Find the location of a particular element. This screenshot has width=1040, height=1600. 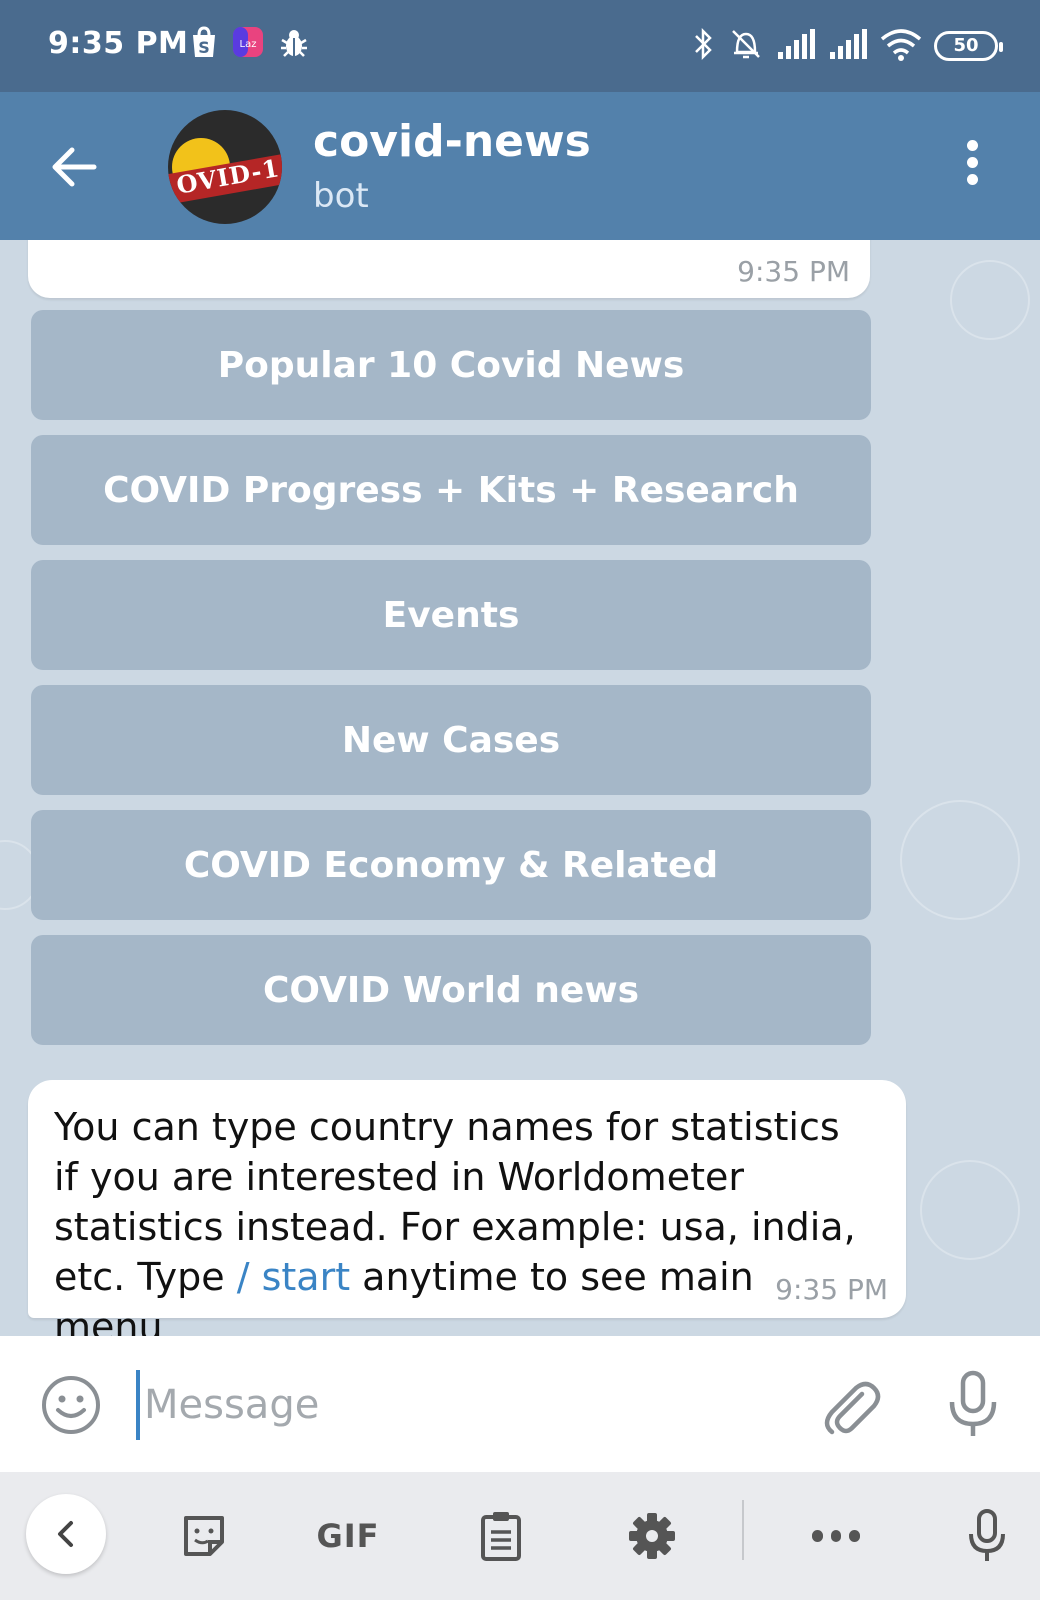

message-input is located at coordinates (456, 1405).